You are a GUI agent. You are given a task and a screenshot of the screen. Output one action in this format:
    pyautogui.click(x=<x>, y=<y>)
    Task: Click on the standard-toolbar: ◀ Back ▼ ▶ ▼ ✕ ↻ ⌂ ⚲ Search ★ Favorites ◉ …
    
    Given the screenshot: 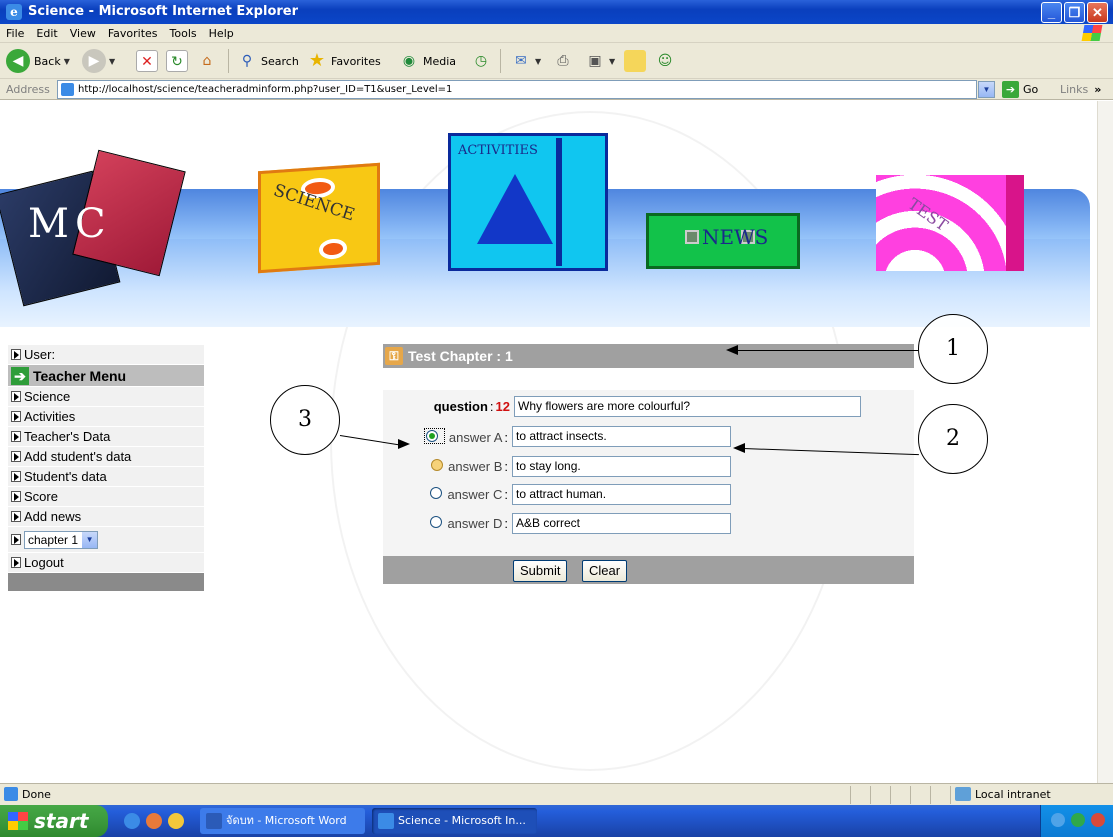 What is the action you would take?
    pyautogui.click(x=556, y=61)
    